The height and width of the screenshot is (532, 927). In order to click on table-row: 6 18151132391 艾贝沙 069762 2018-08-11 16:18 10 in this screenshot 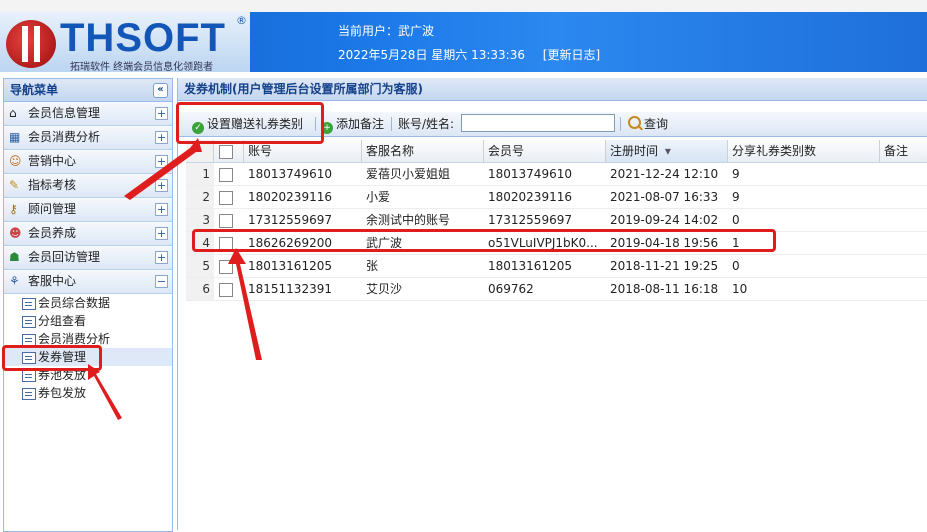, I will do `click(556, 289)`.